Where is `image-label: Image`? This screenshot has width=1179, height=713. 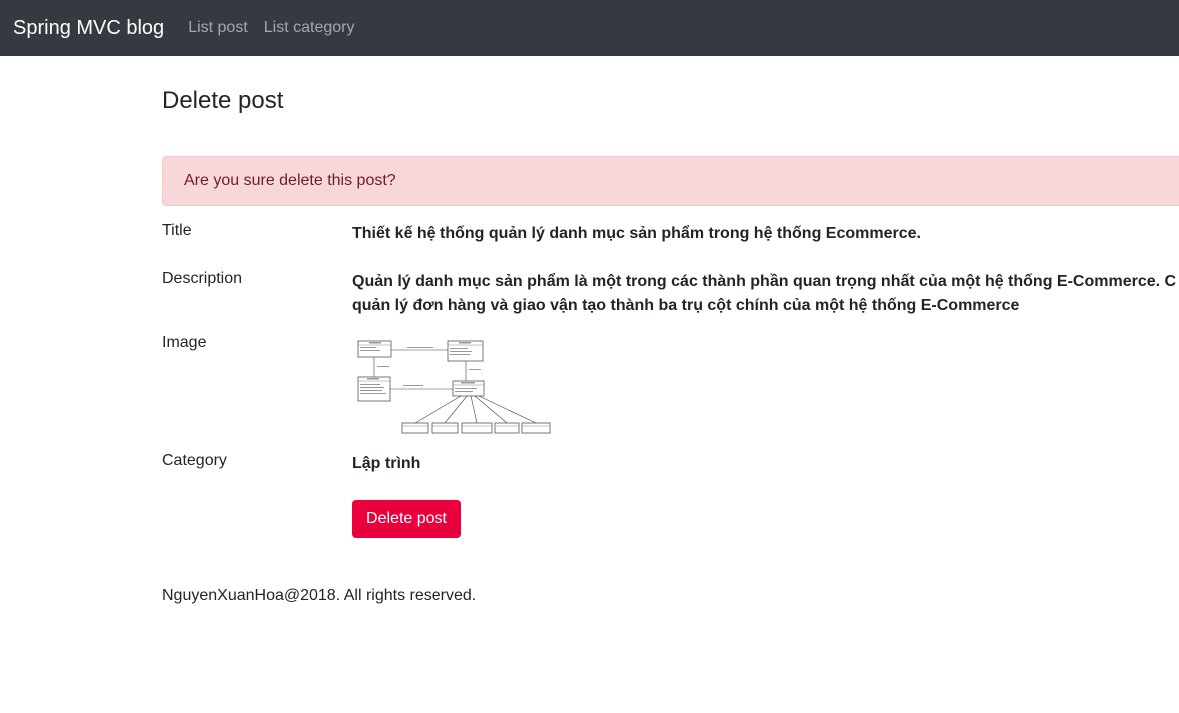 image-label: Image is located at coordinates (184, 342).